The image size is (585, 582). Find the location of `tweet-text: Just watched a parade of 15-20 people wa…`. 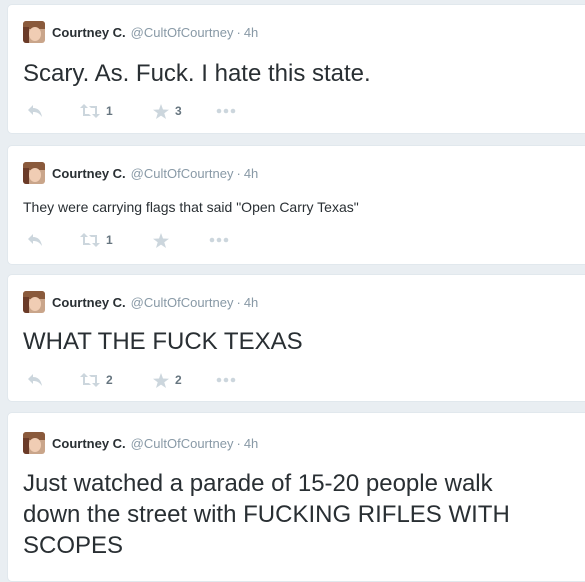

tweet-text: Just watched a parade of 15-20 people wa… is located at coordinates (266, 514).